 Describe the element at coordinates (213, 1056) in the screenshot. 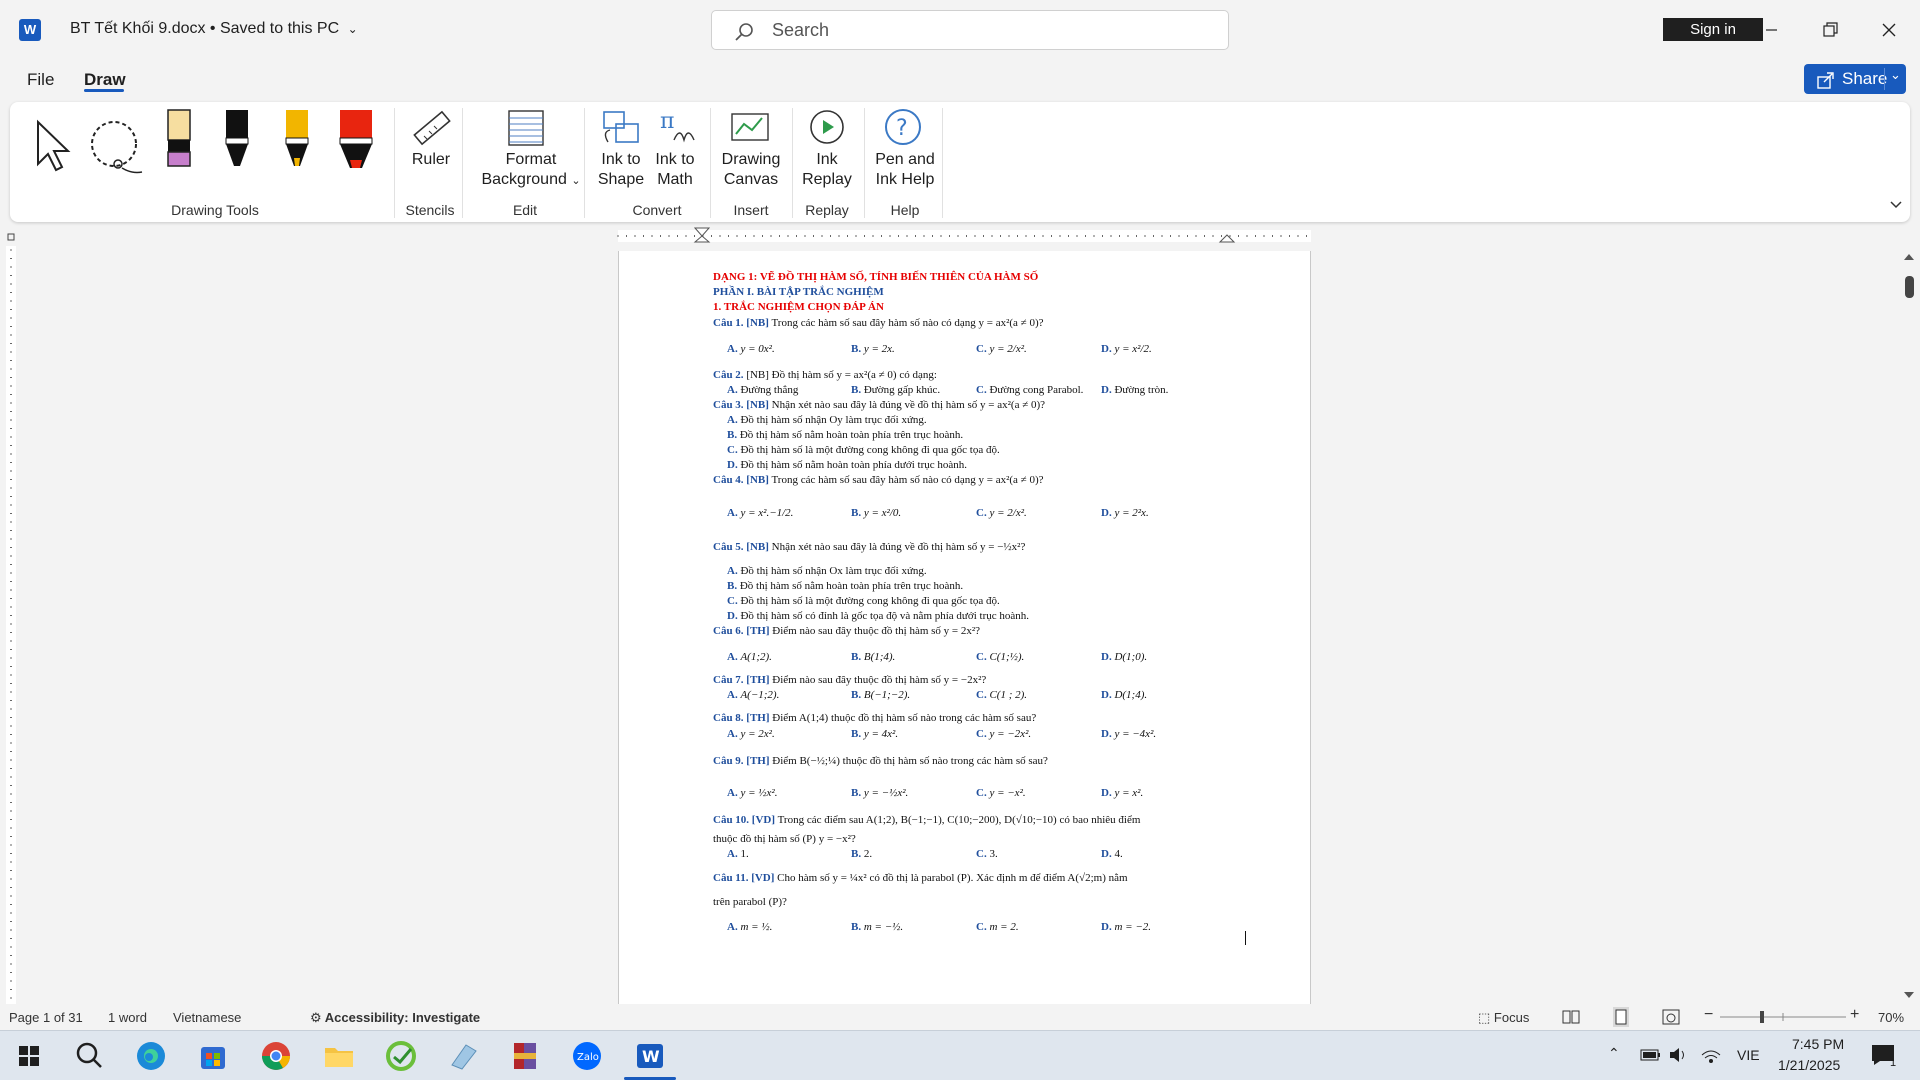

I see `microsoft-store-icon` at that location.